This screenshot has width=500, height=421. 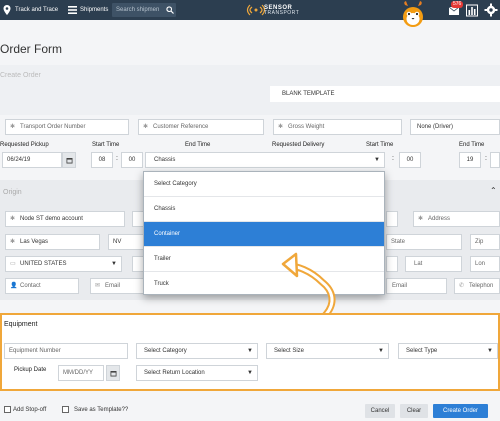 What do you see at coordinates (289, 351) in the screenshot?
I see `equipment-size-value: Select Size` at bounding box center [289, 351].